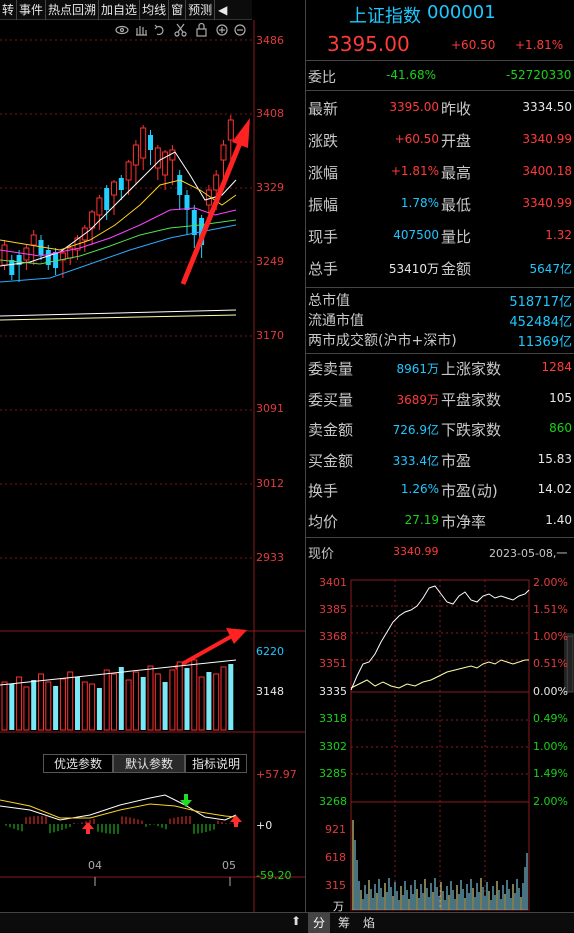  I want to click on tab-chip: 筹, so click(344, 923).